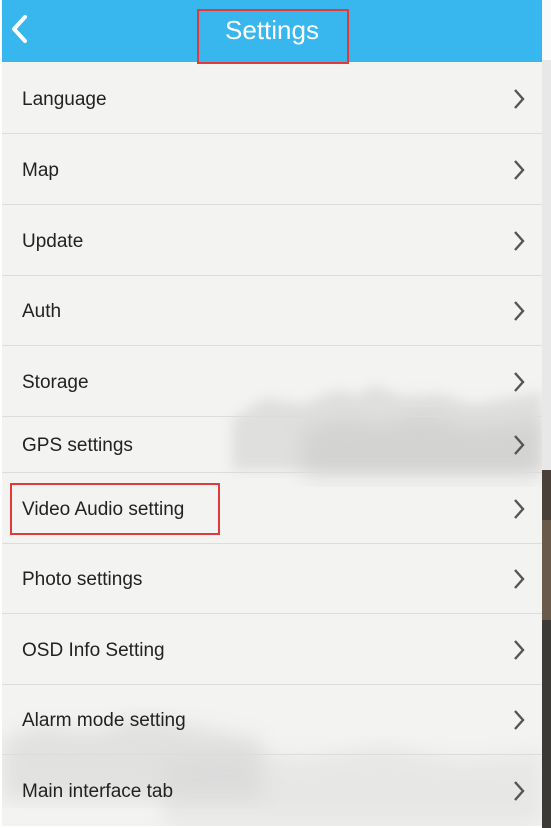 This screenshot has height=828, width=551. What do you see at coordinates (93, 650) in the screenshot?
I see `settings-item-label: OSD Info Setting` at bounding box center [93, 650].